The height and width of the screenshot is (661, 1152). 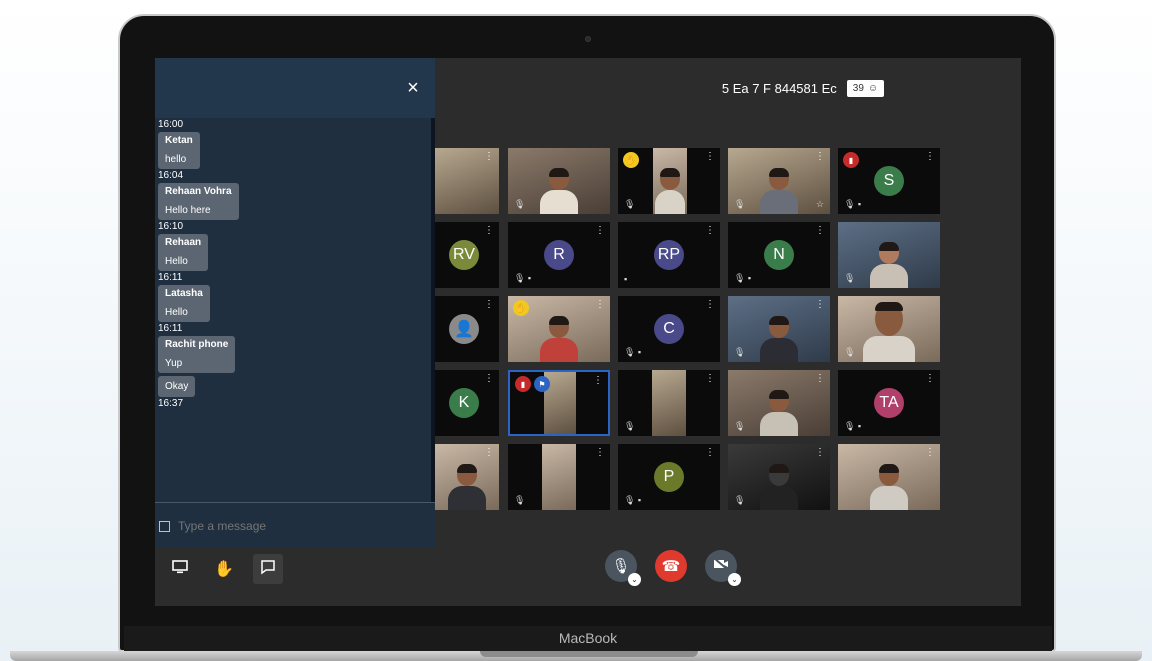 I want to click on raise-hand-button: ✋, so click(x=224, y=569).